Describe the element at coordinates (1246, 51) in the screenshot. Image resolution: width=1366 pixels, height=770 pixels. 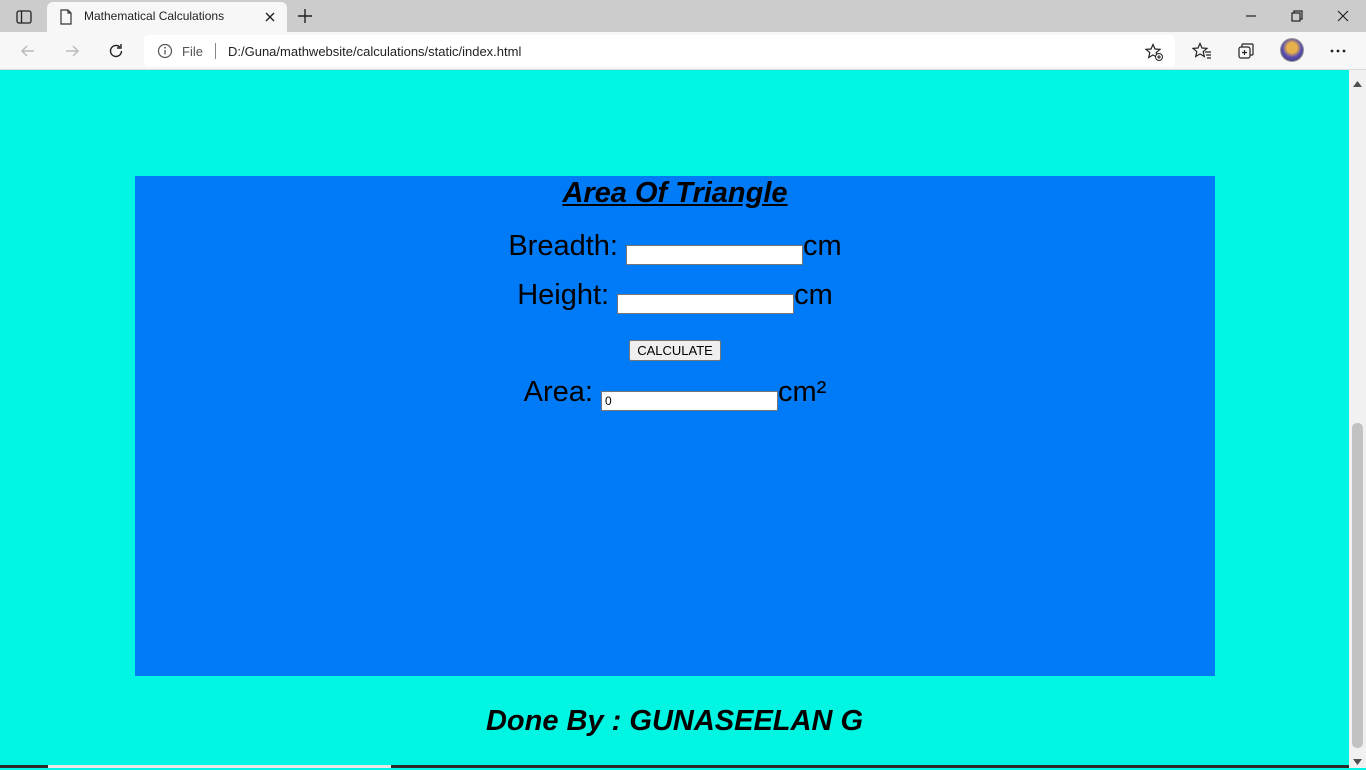
I see `collections-icon` at that location.